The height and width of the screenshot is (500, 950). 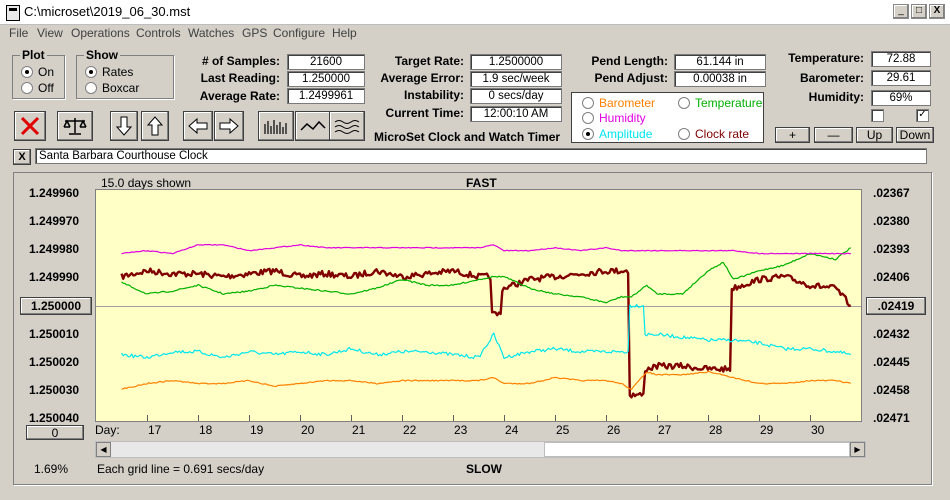 What do you see at coordinates (240, 61) in the screenshot?
I see `samples-label: # of Samples:` at bounding box center [240, 61].